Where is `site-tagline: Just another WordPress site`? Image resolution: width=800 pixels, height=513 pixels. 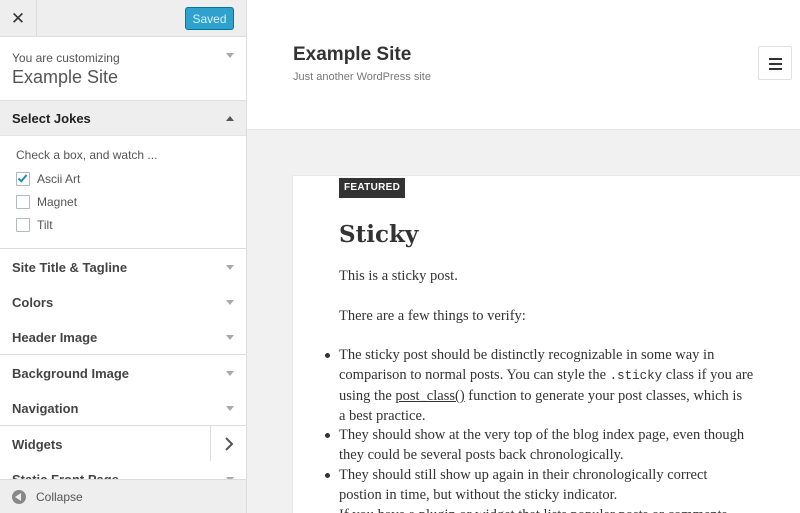 site-tagline: Just another WordPress site is located at coordinates (362, 77).